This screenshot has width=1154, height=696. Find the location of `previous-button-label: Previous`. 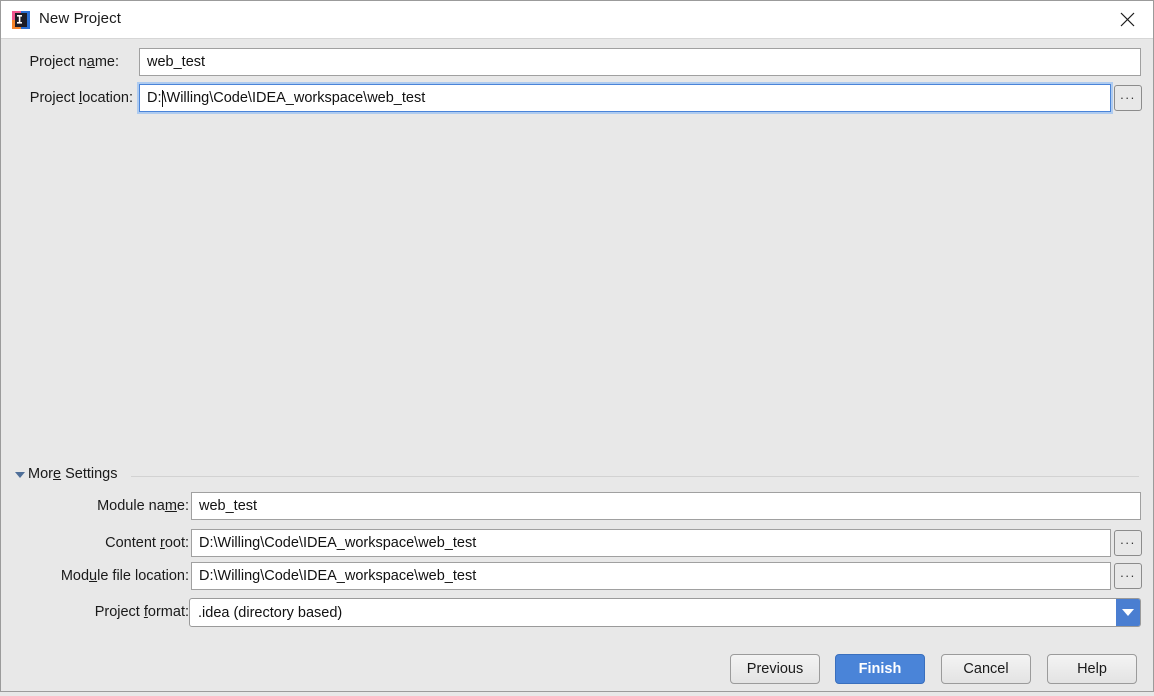

previous-button-label: Previous is located at coordinates (775, 669).